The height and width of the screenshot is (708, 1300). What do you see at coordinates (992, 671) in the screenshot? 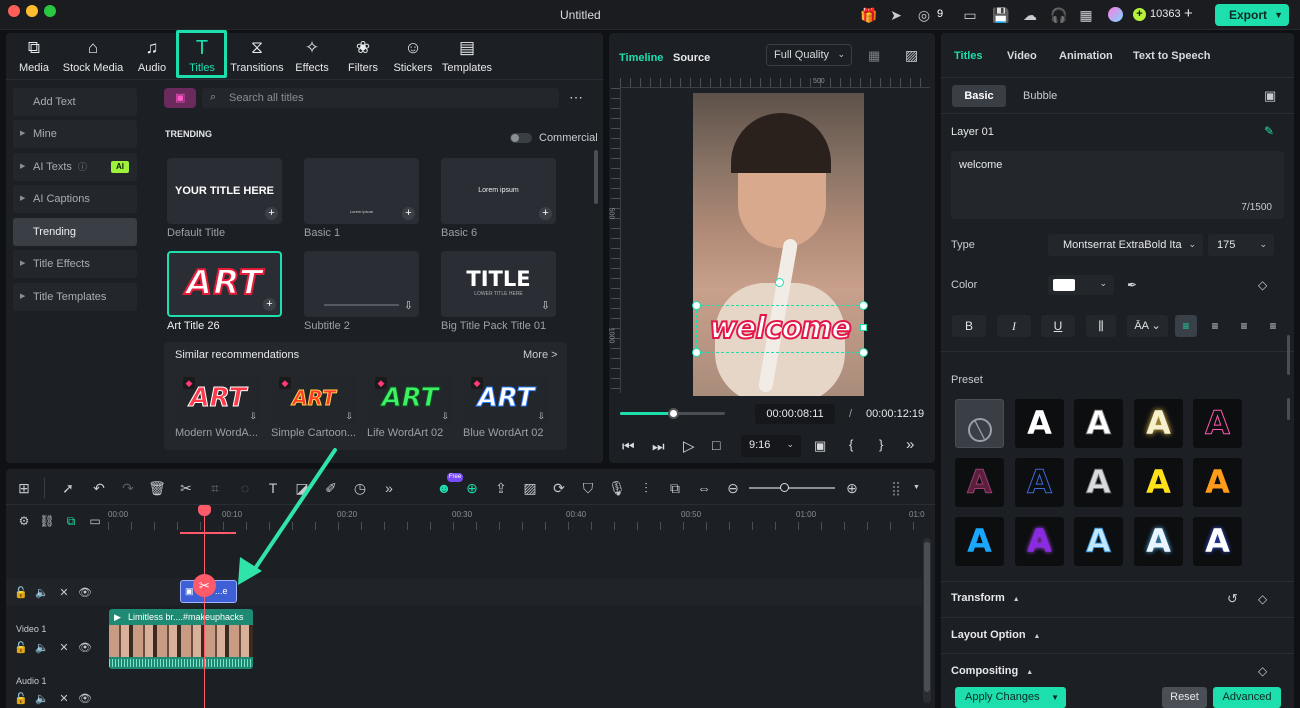
I see `compositing-section: Compositing ▲` at bounding box center [992, 671].